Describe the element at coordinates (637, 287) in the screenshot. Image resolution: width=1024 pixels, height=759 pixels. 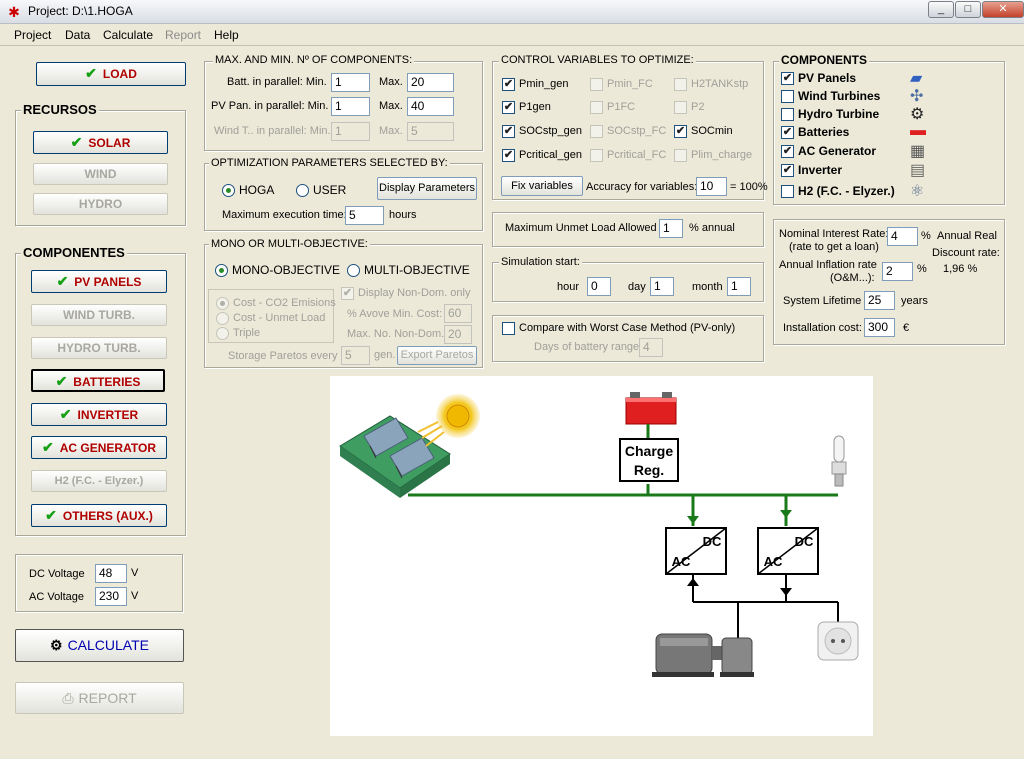
I see `day-label: day` at that location.